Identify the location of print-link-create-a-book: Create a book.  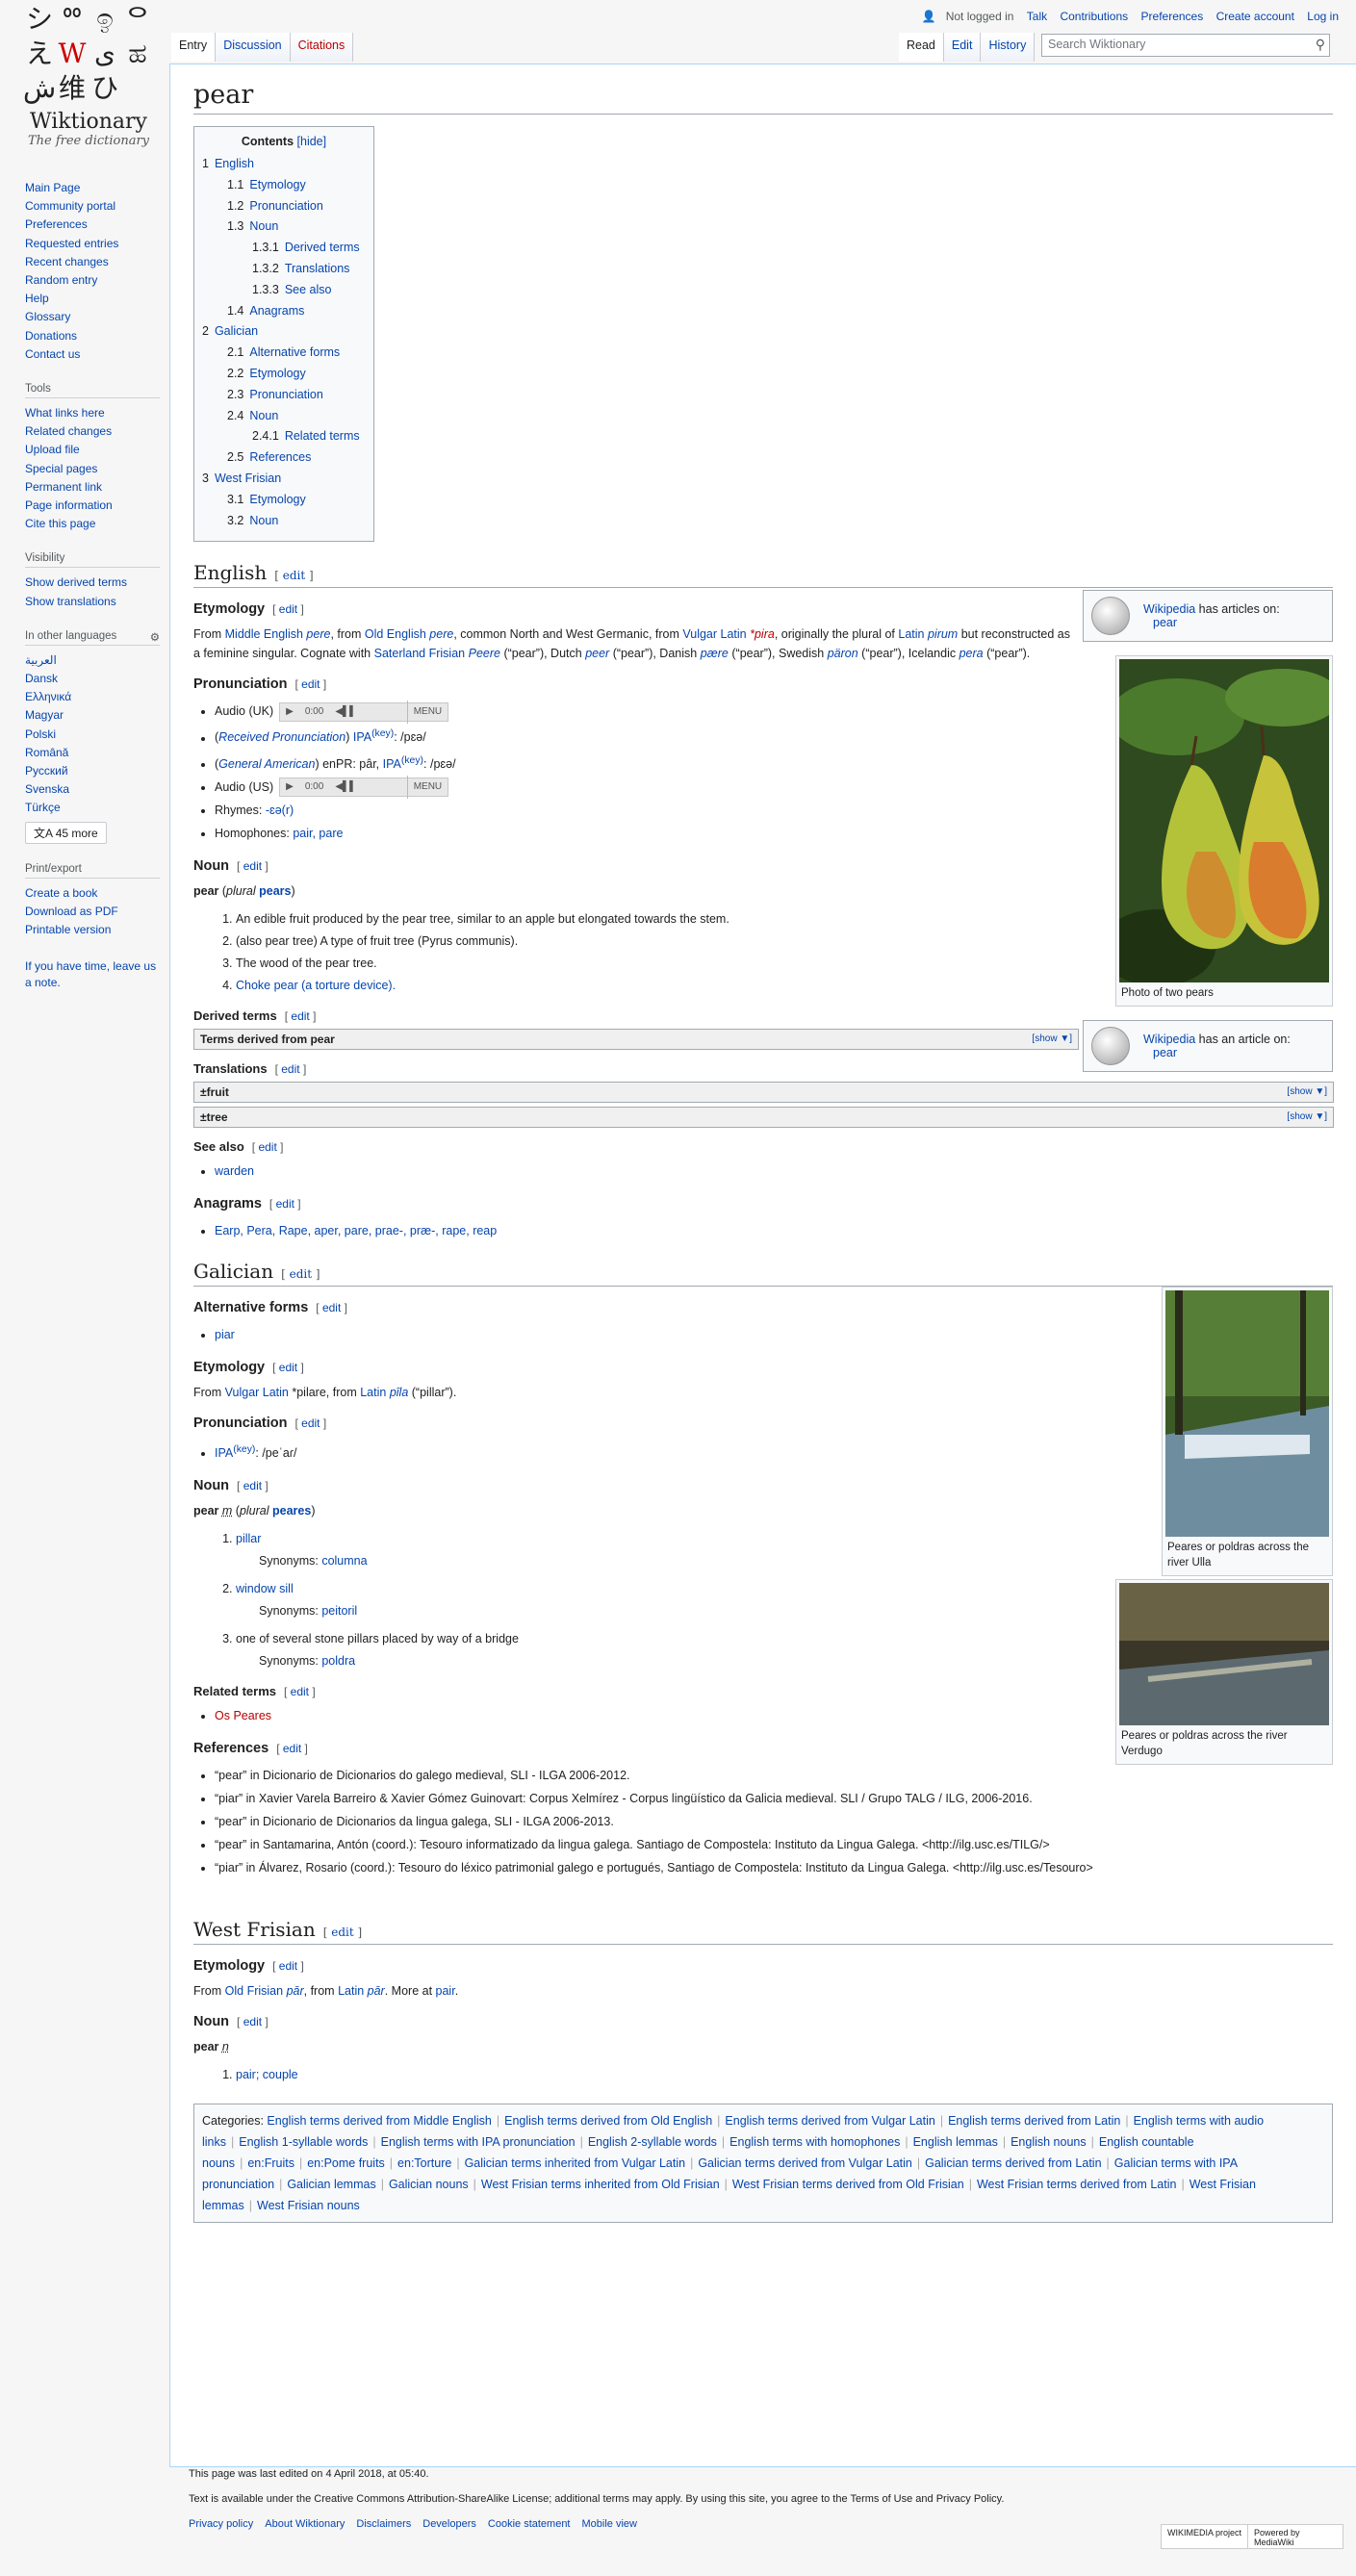
(61, 893).